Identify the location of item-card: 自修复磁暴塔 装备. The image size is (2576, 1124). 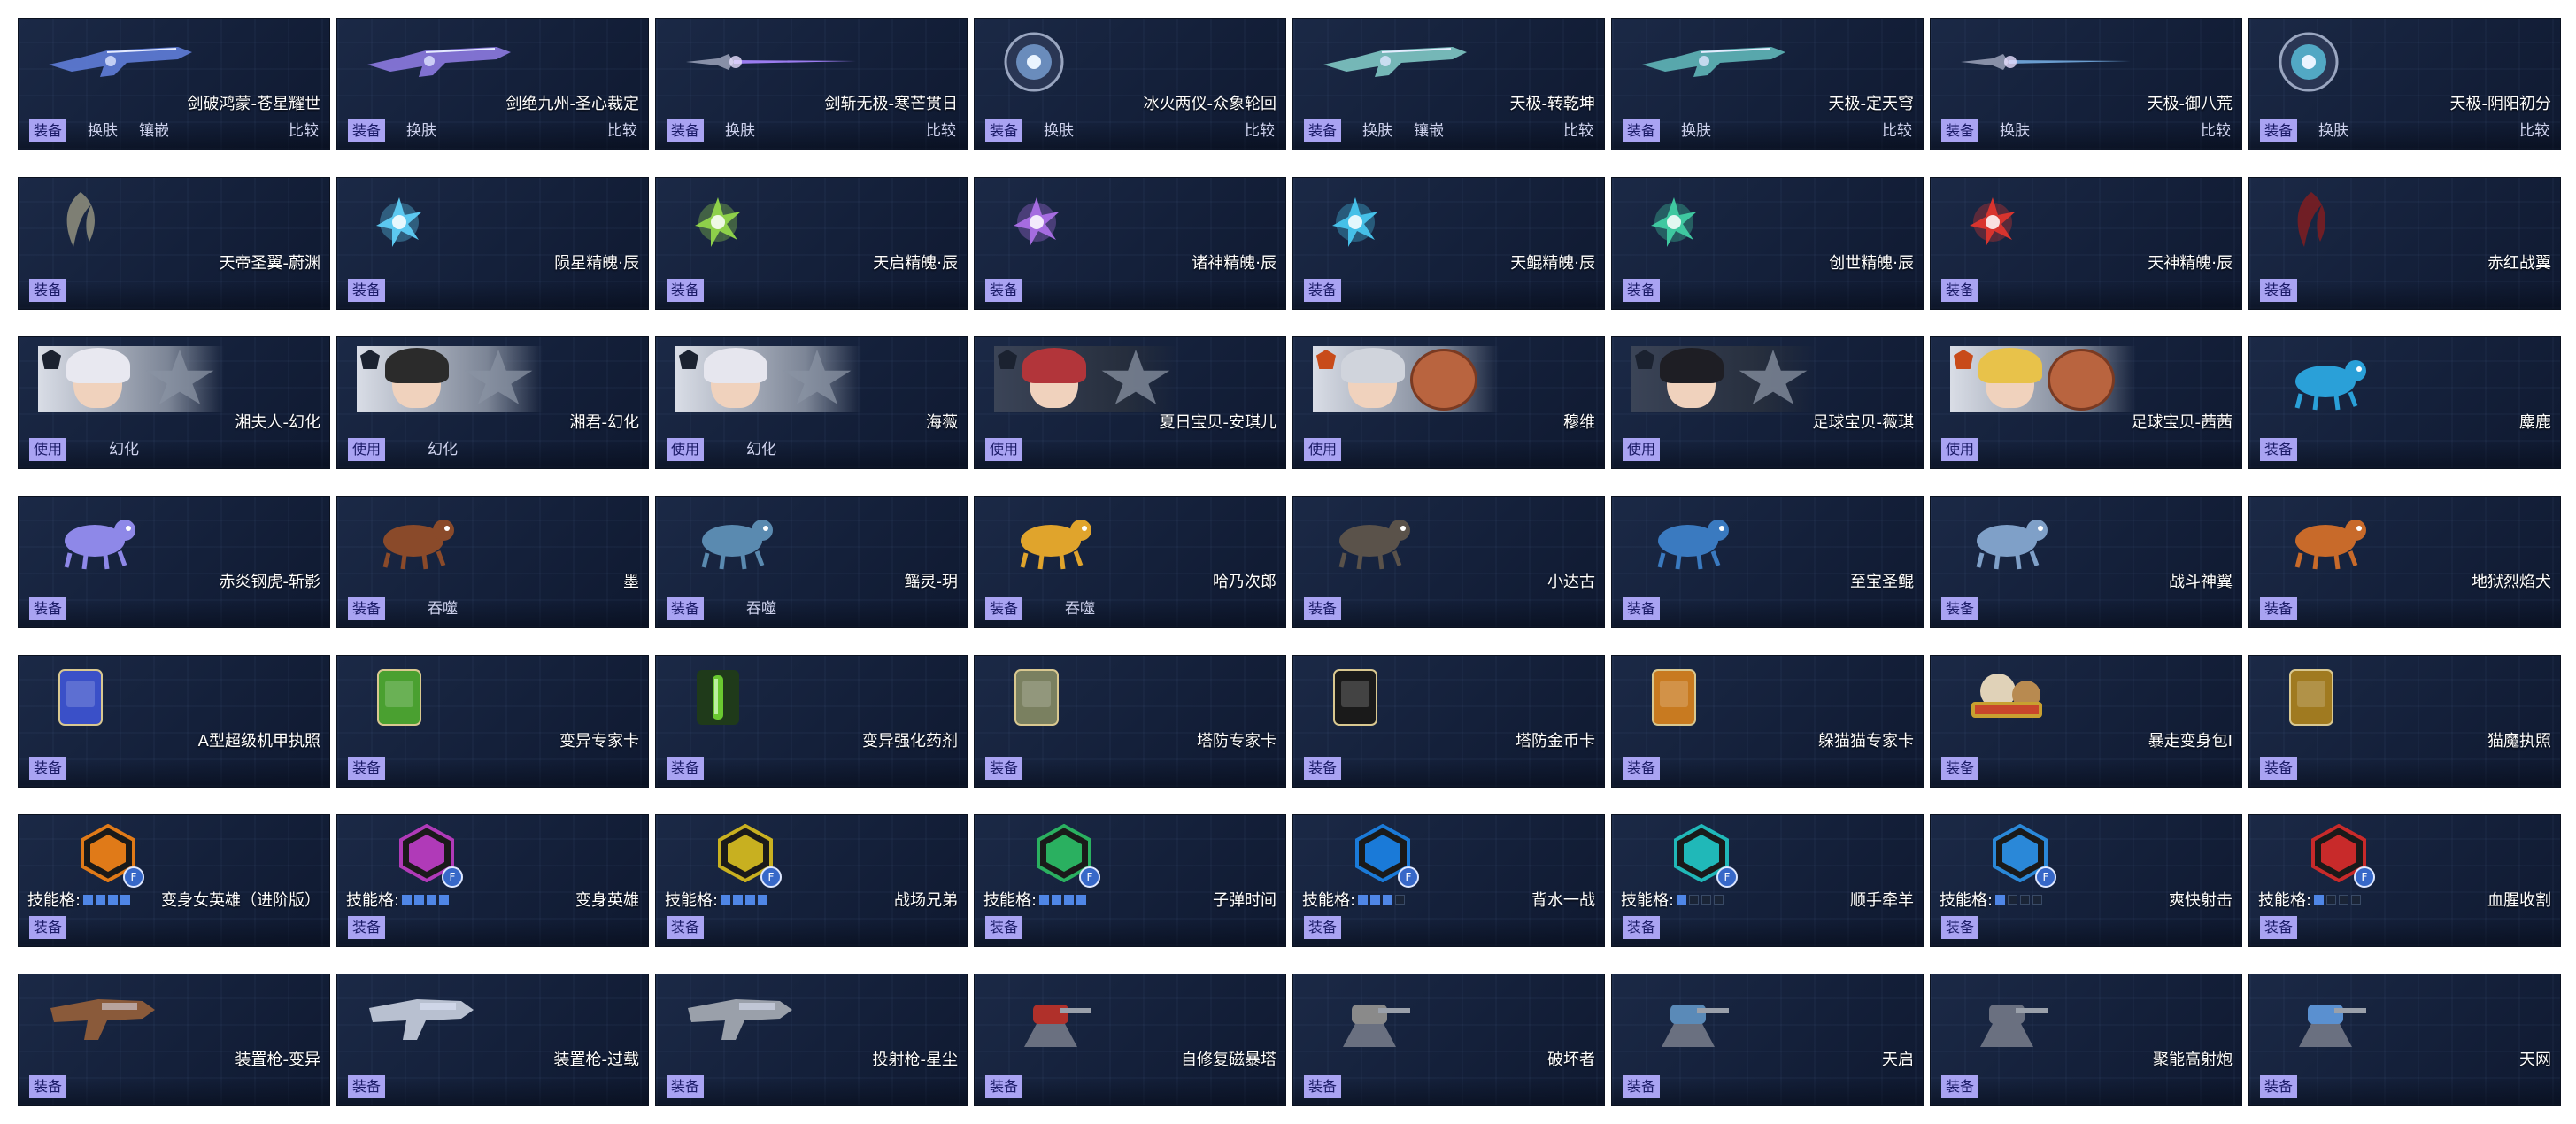
(1130, 1040).